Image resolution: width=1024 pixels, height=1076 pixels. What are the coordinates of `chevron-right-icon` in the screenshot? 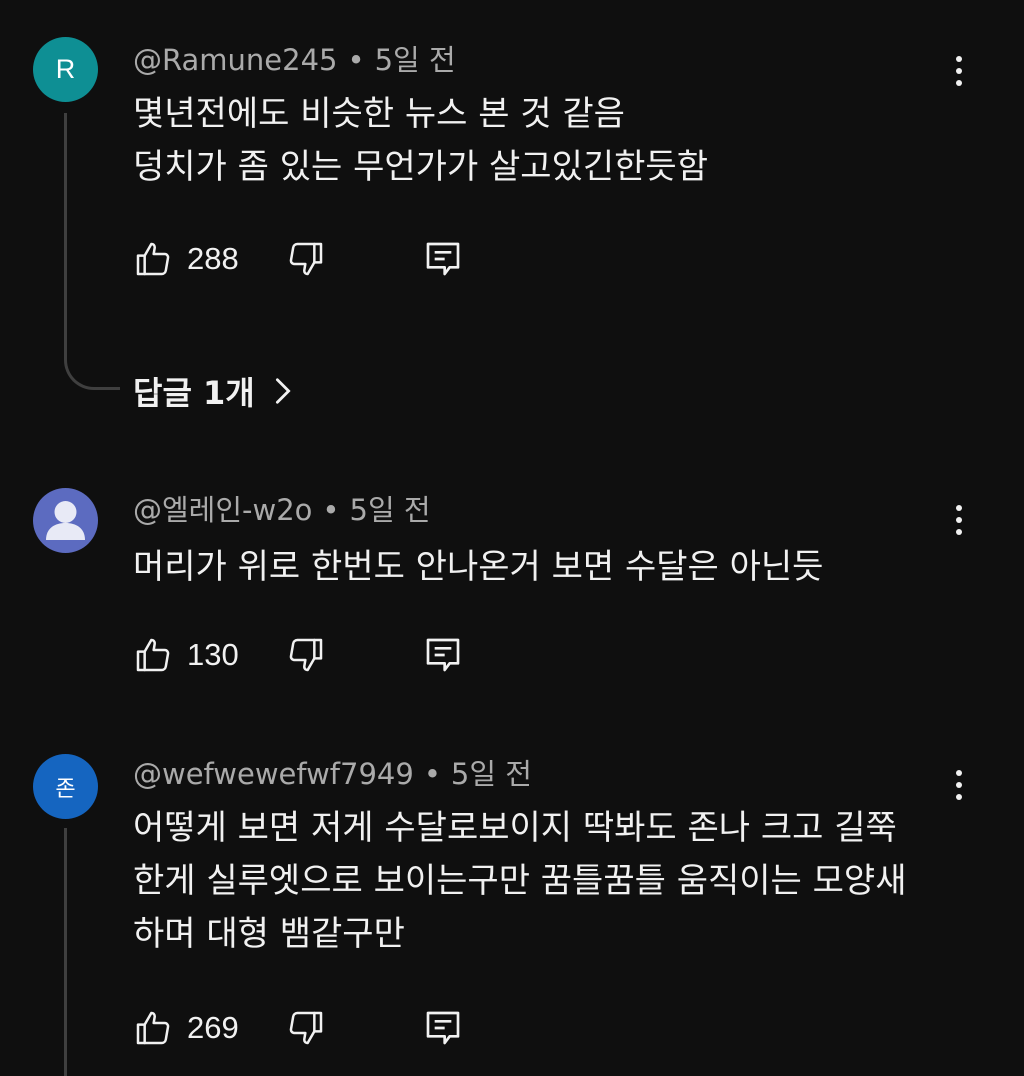 It's located at (283, 391).